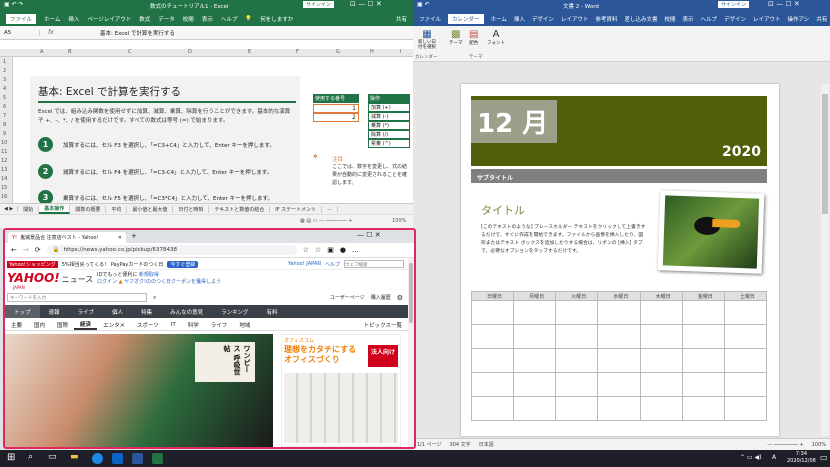 This screenshot has width=830, height=467. I want to click on gear-icon: ⚙, so click(400, 298).